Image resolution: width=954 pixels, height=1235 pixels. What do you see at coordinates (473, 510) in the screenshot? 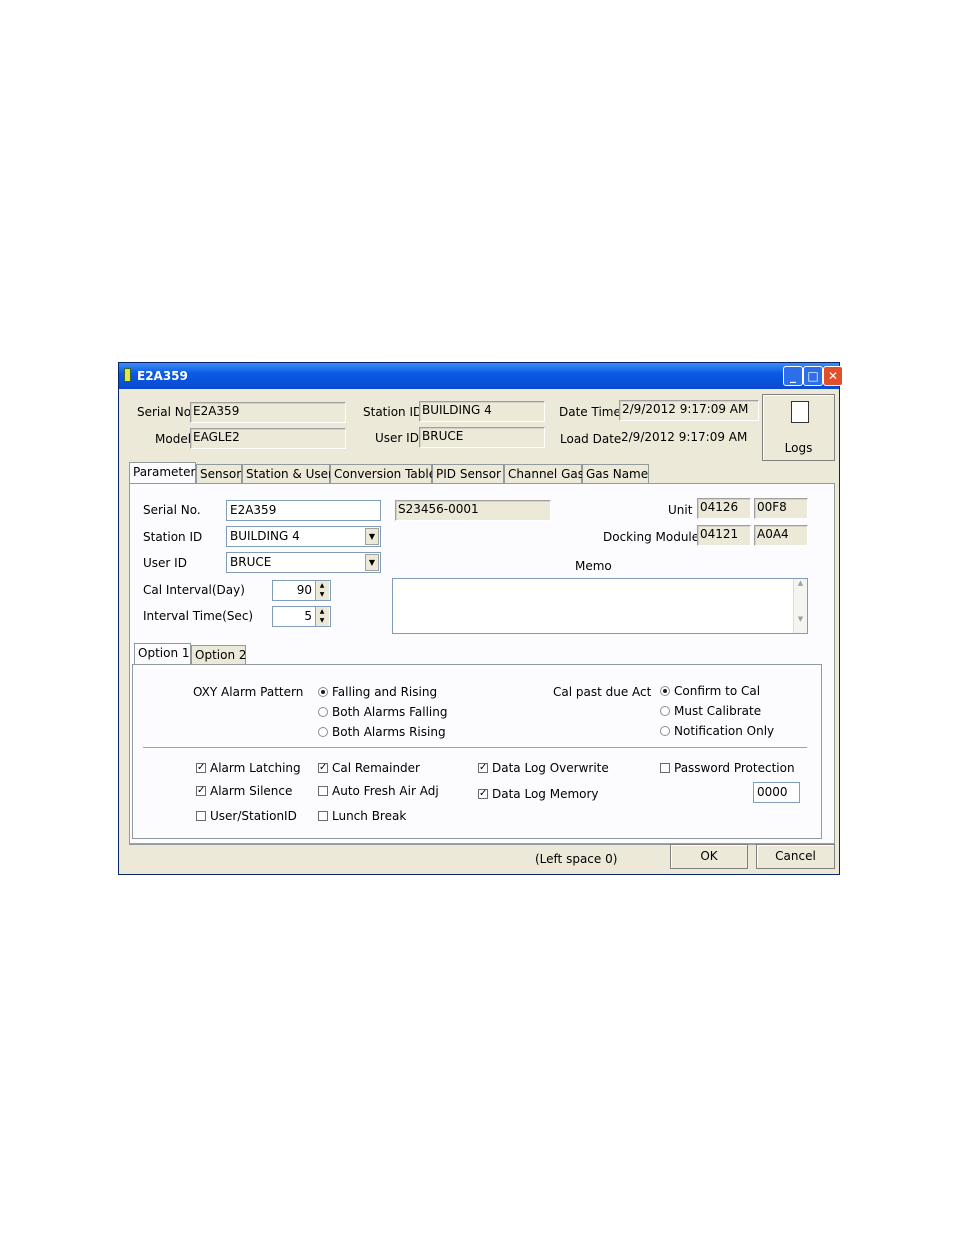
I see `param-serial-extra: S23456-0001` at bounding box center [473, 510].